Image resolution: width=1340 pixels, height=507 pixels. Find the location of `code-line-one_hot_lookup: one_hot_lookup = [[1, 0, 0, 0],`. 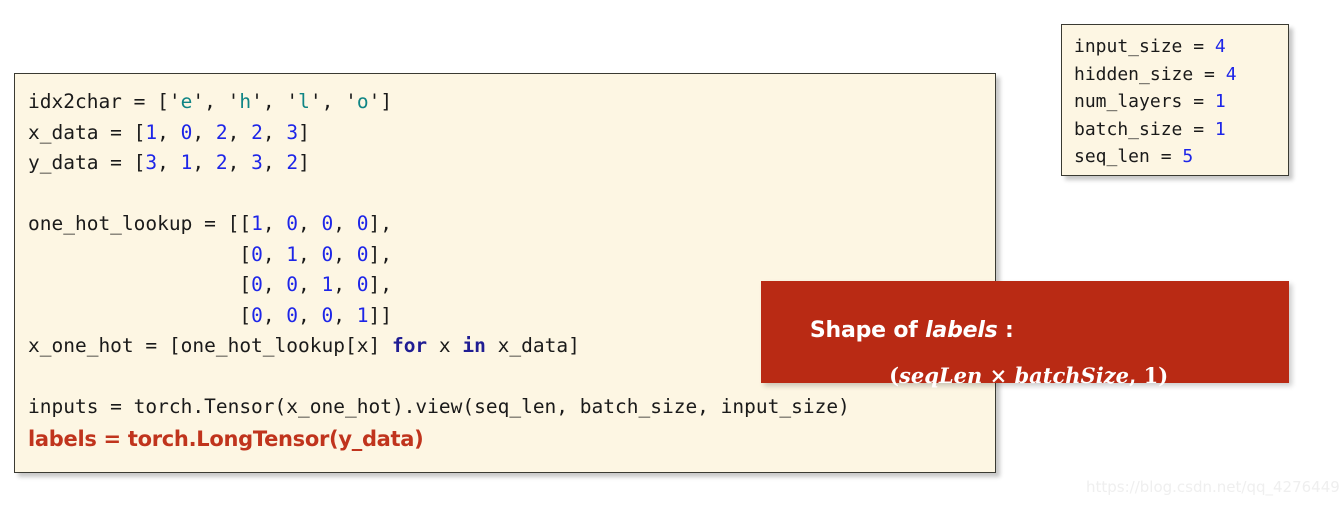

code-line-one_hot_lookup: one_hot_lookup = [[1, 0, 0, 0], is located at coordinates (439, 224).